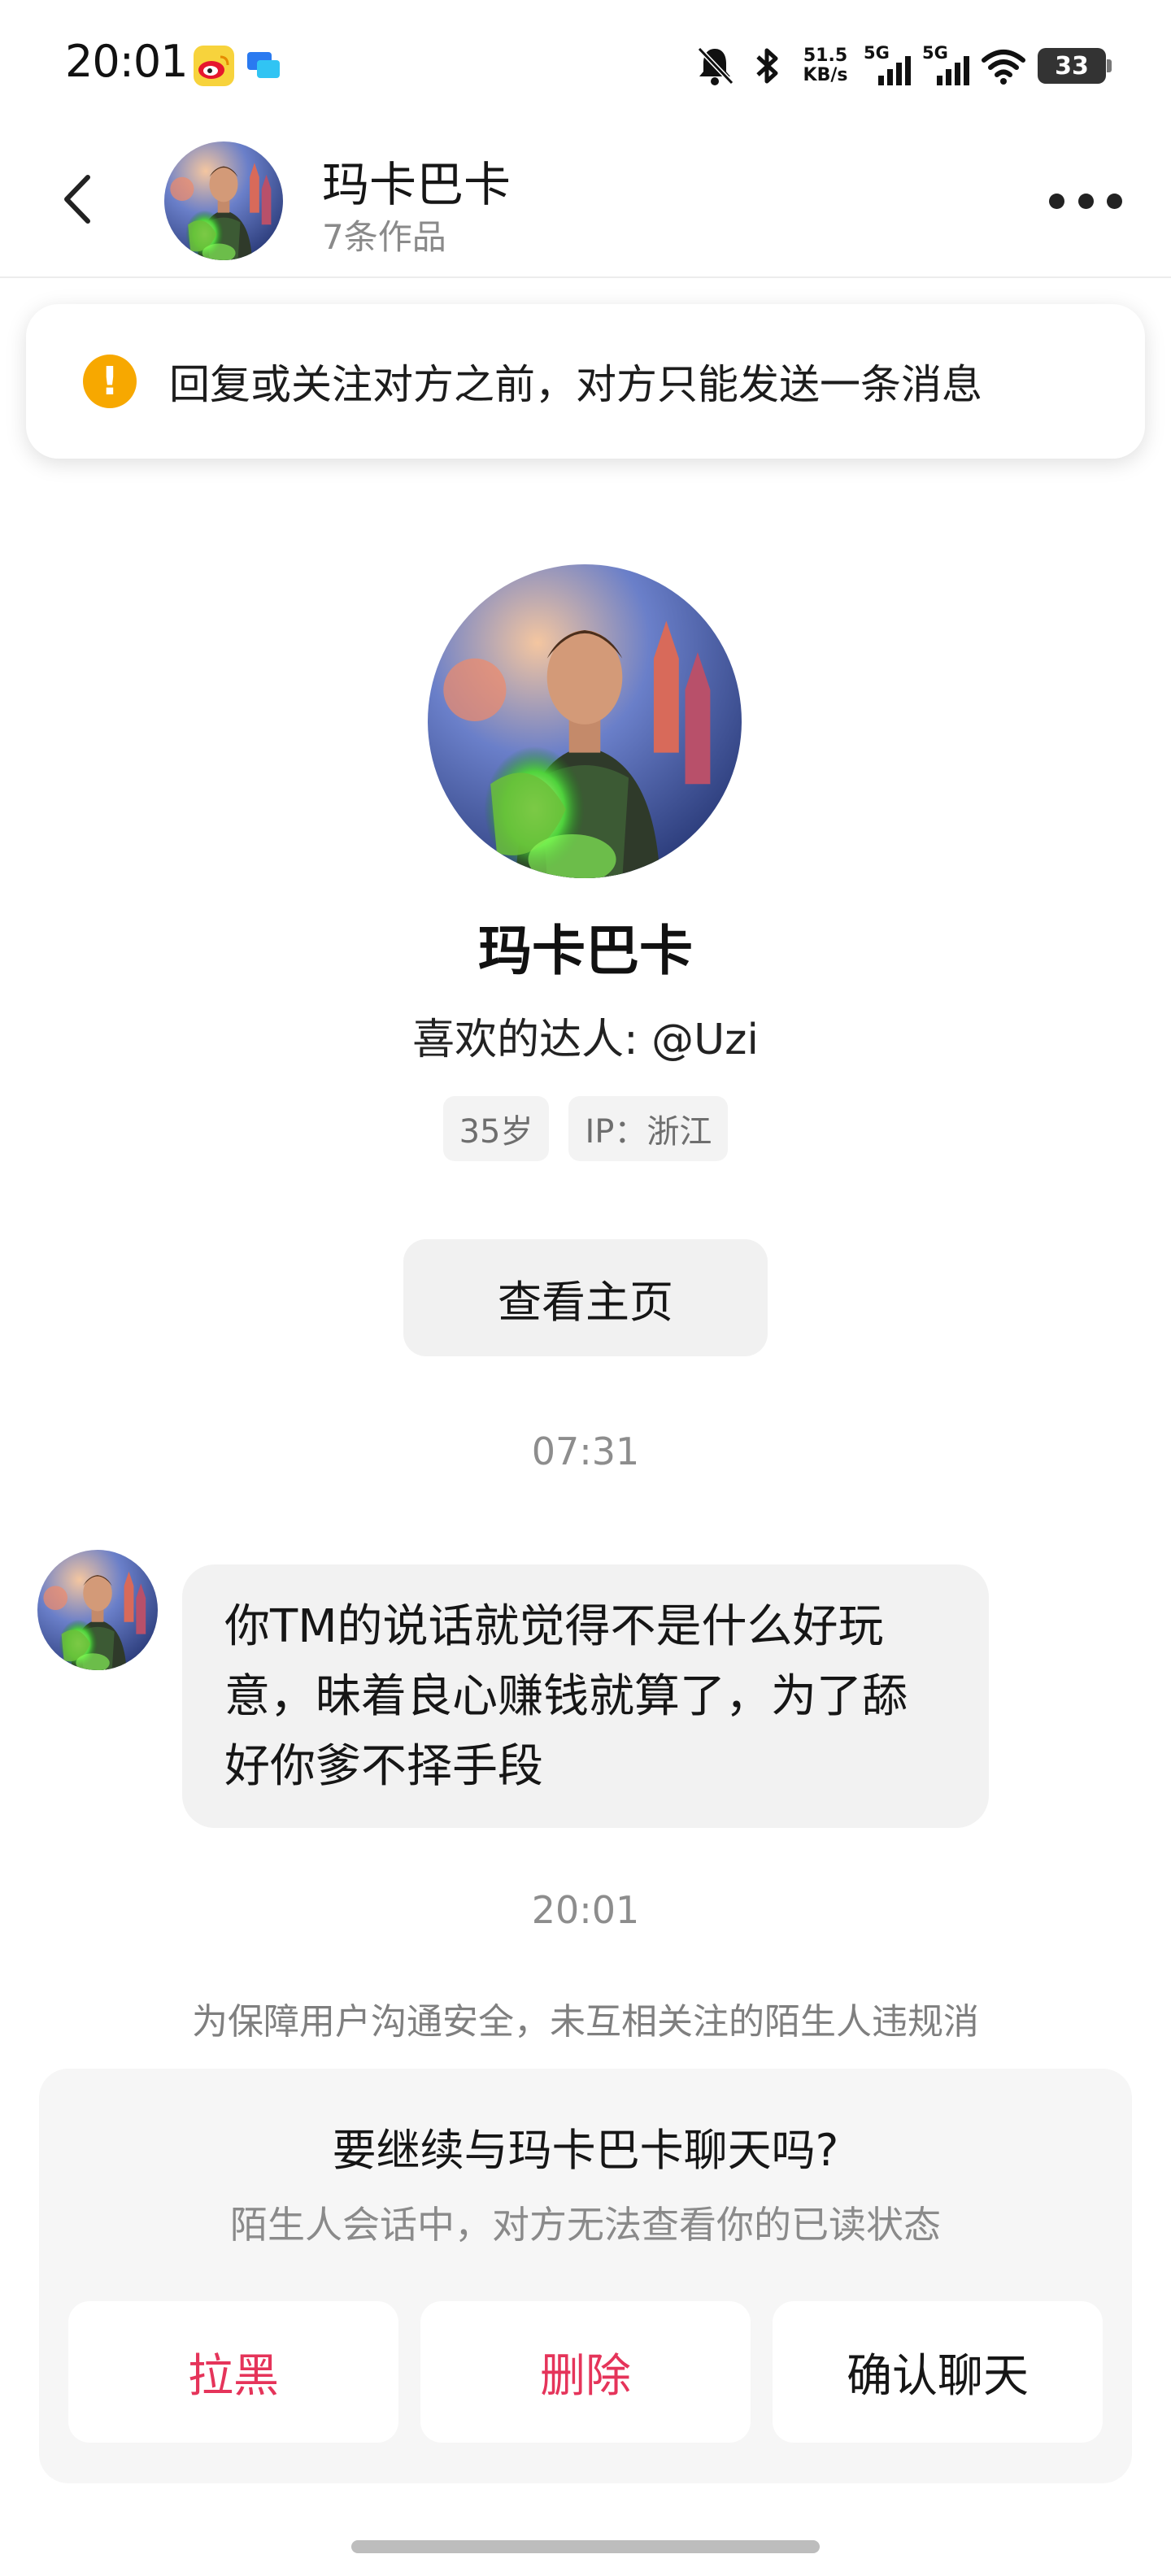 The width and height of the screenshot is (1171, 2576). What do you see at coordinates (585, 1451) in the screenshot?
I see `message-timestamp: 07:31` at bounding box center [585, 1451].